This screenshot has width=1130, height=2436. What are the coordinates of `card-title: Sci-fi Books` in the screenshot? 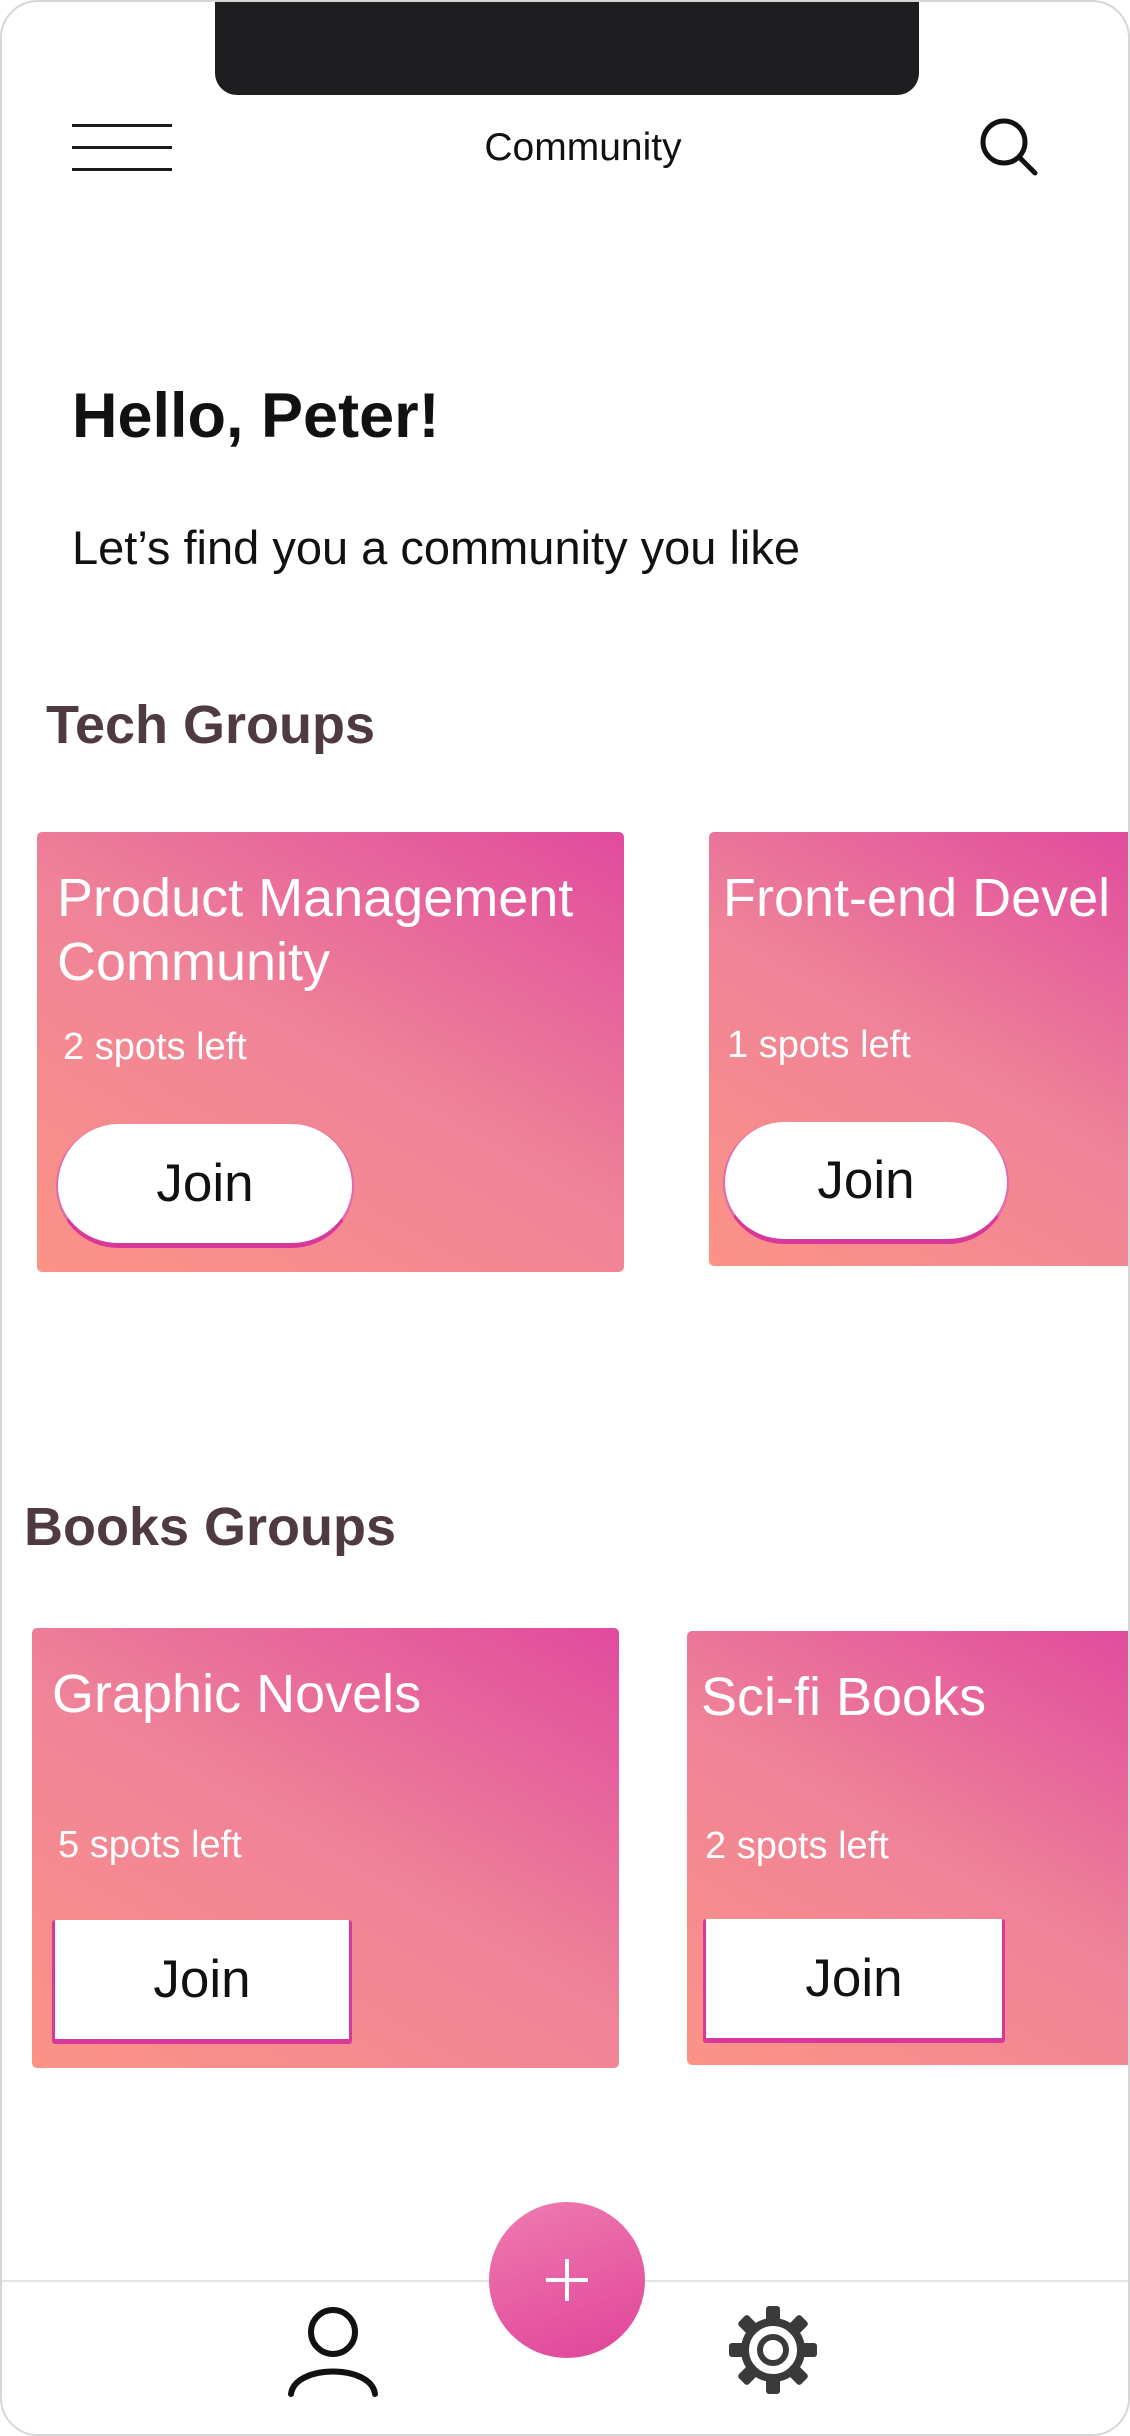 It's located at (844, 1697).